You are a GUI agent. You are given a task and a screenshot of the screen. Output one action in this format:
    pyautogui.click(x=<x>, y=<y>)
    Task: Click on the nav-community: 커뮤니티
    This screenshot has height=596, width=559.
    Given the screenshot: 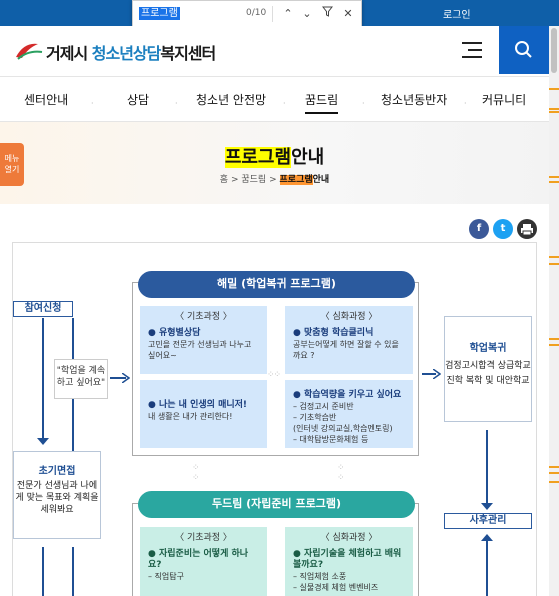 What is the action you would take?
    pyautogui.click(x=504, y=99)
    